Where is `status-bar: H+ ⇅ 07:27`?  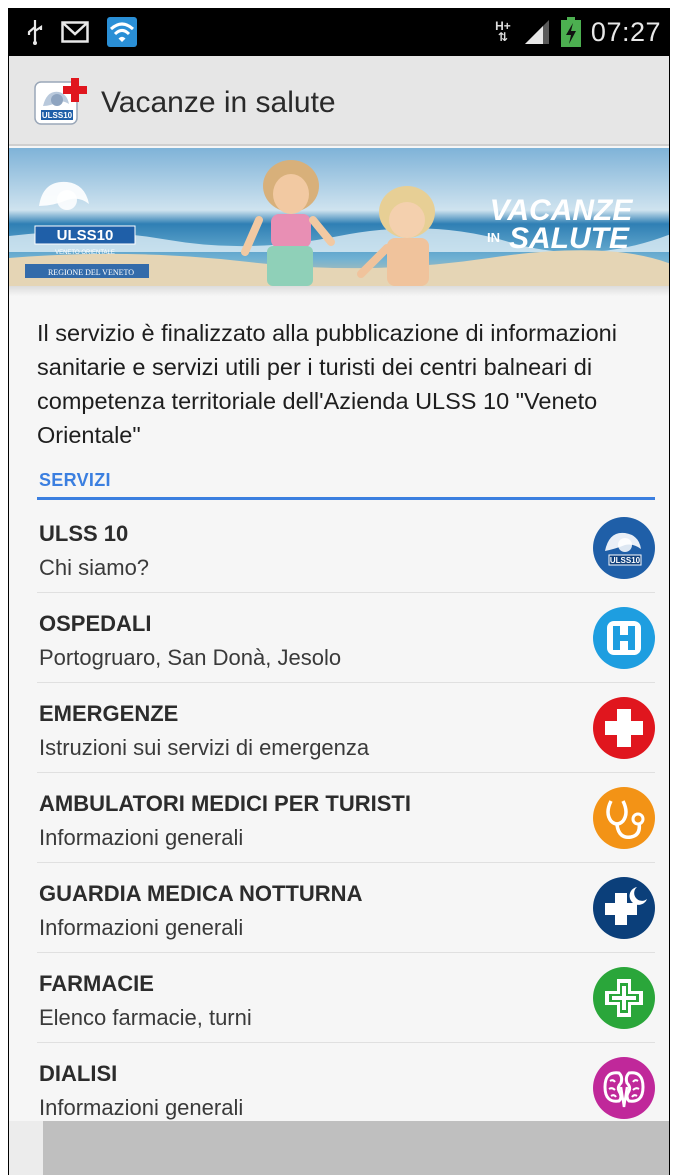
status-bar: H+ ⇅ 07:27 is located at coordinates (339, 32).